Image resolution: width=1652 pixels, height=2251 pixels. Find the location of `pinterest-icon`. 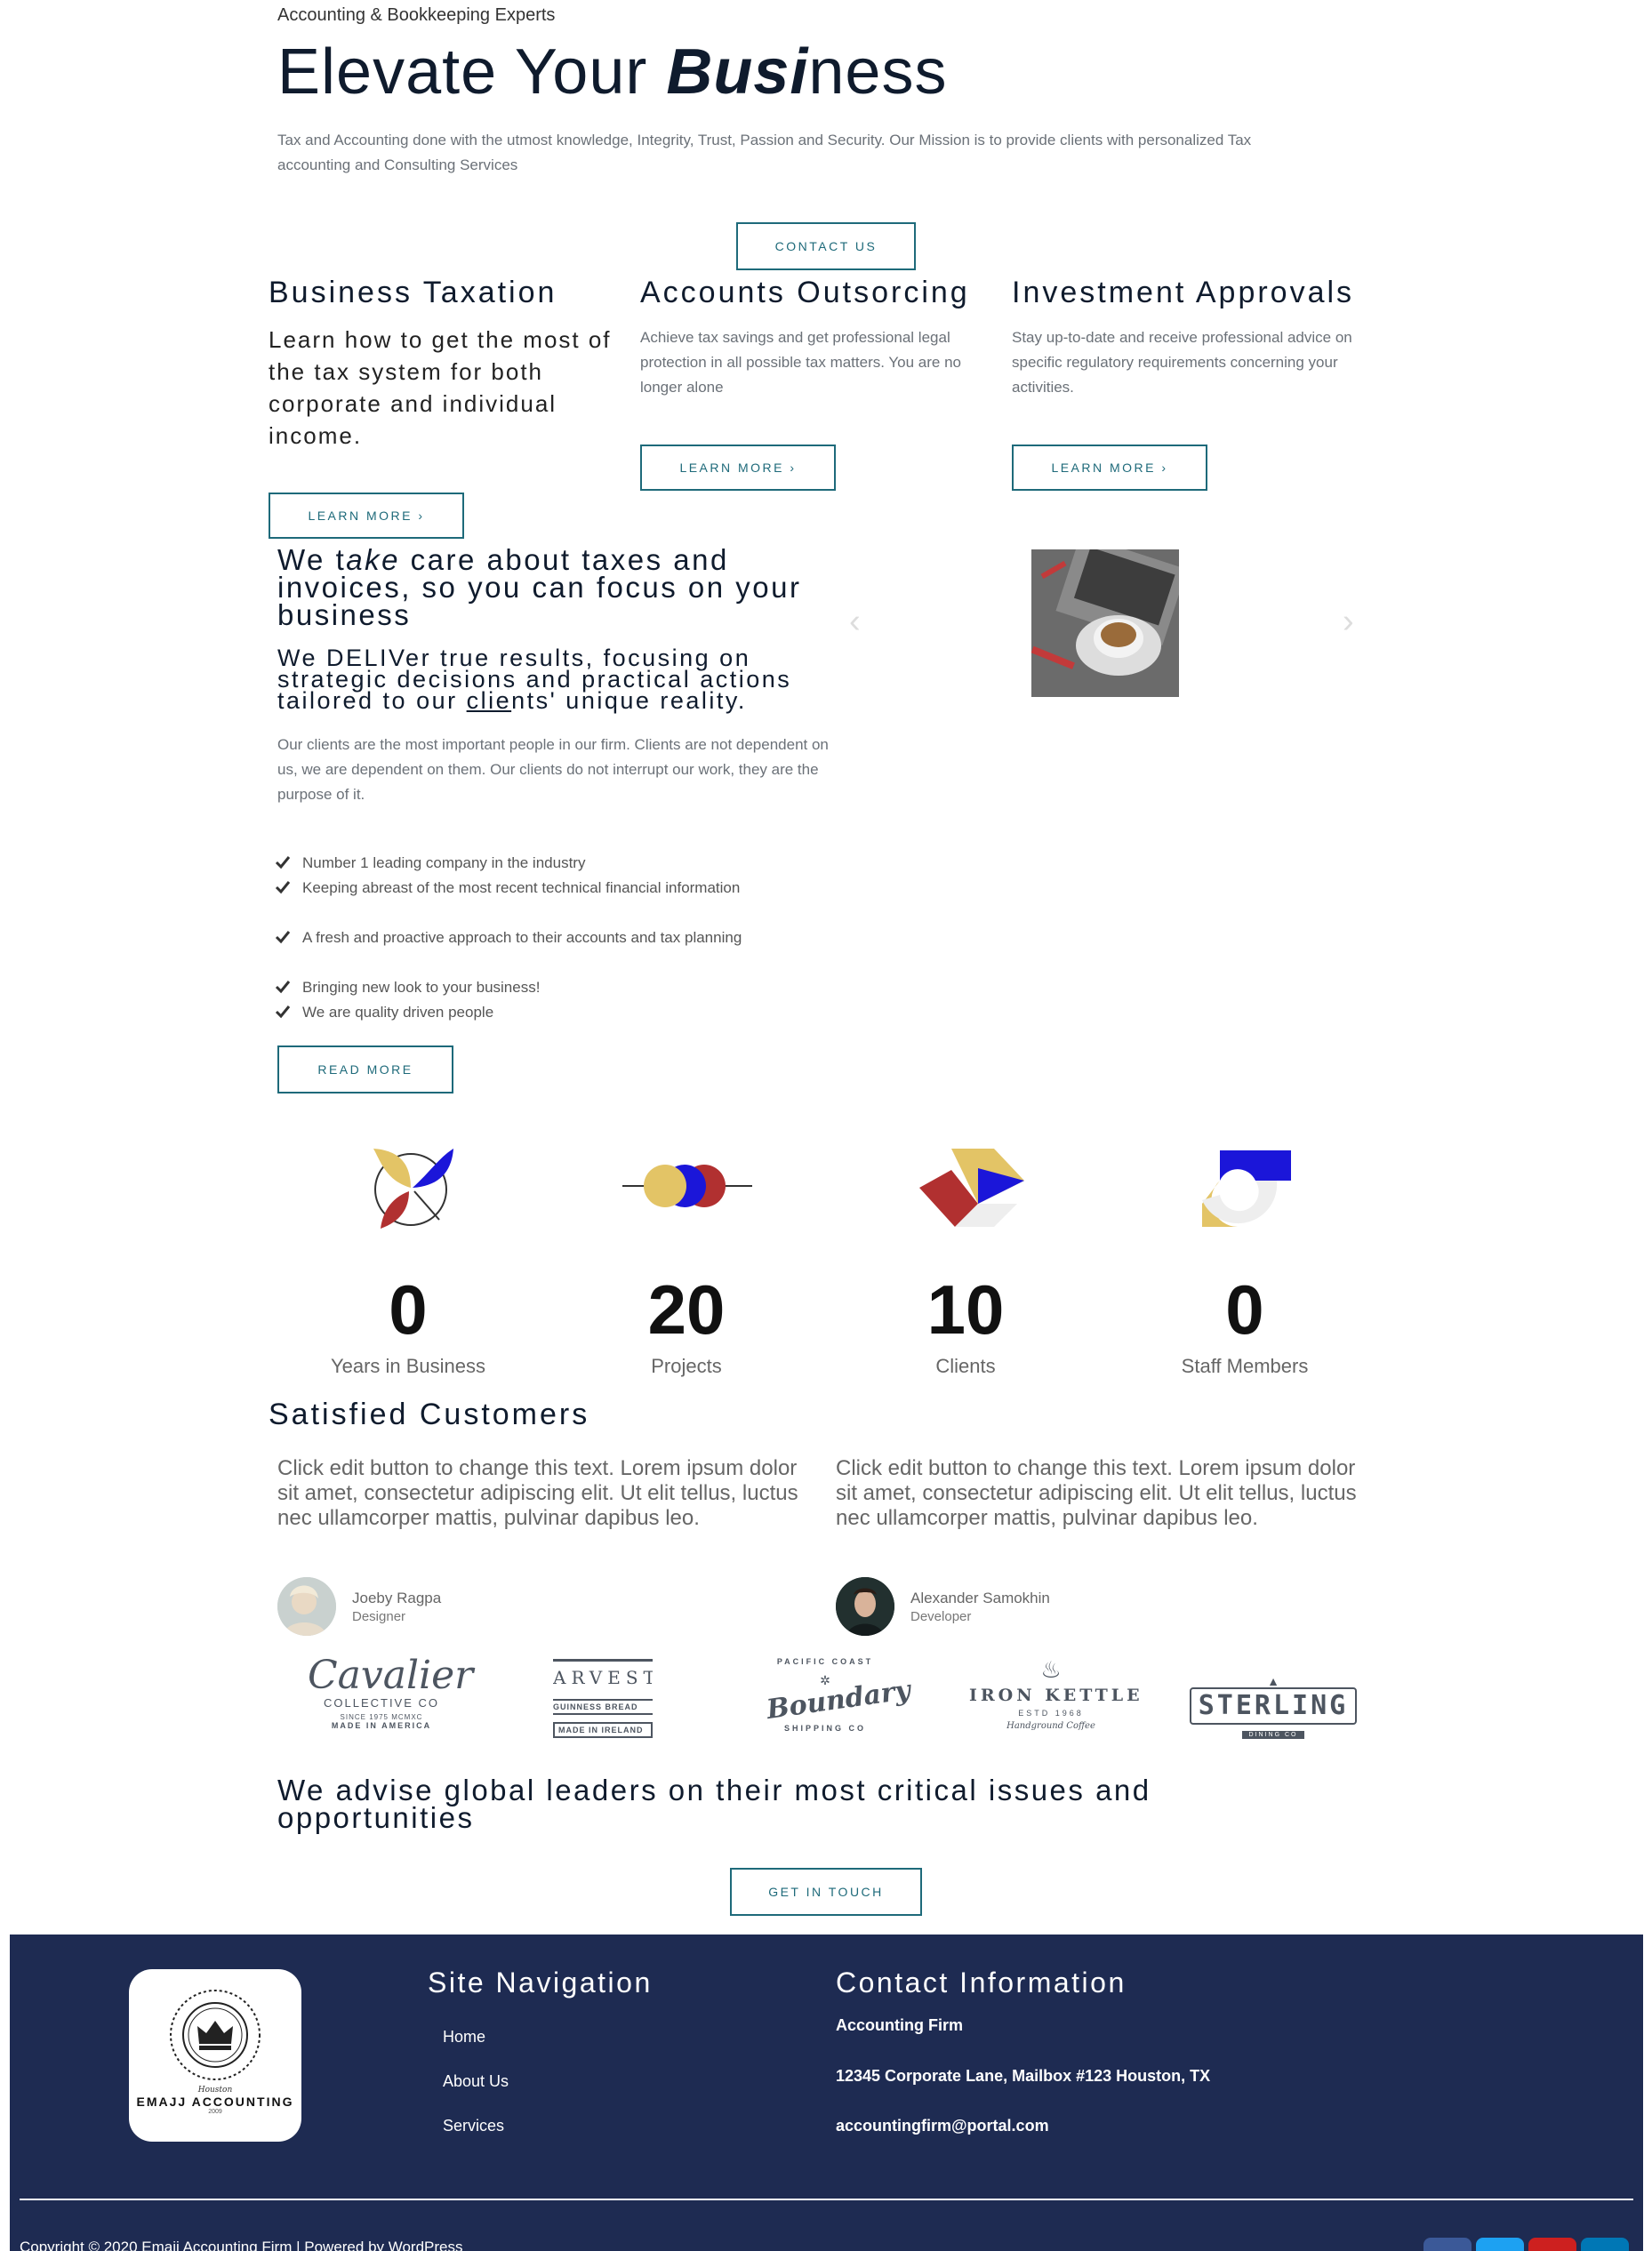

pinterest-icon is located at coordinates (1448, 2244).